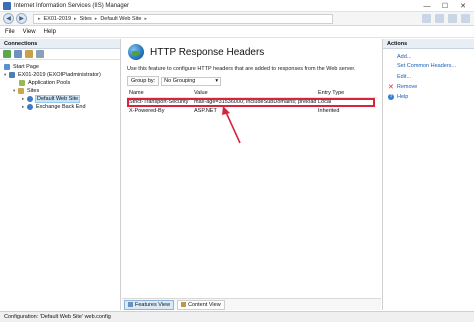  I want to click on breadcrumb-sites: Sites, so click(86, 19).